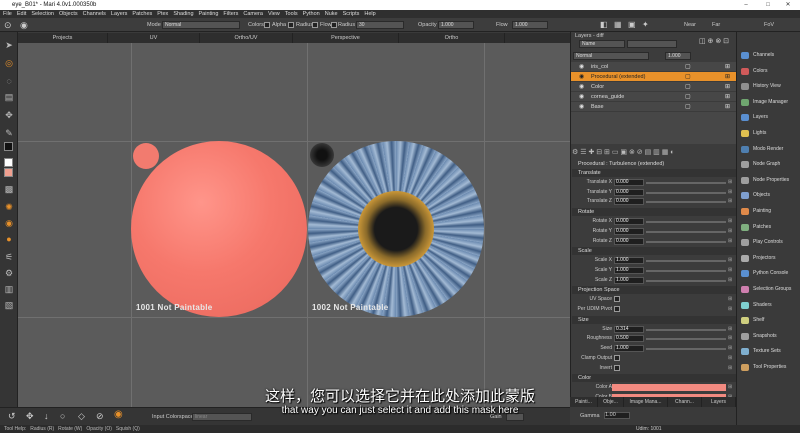  I want to click on menu-item-objects: Objects, so click(68, 14).